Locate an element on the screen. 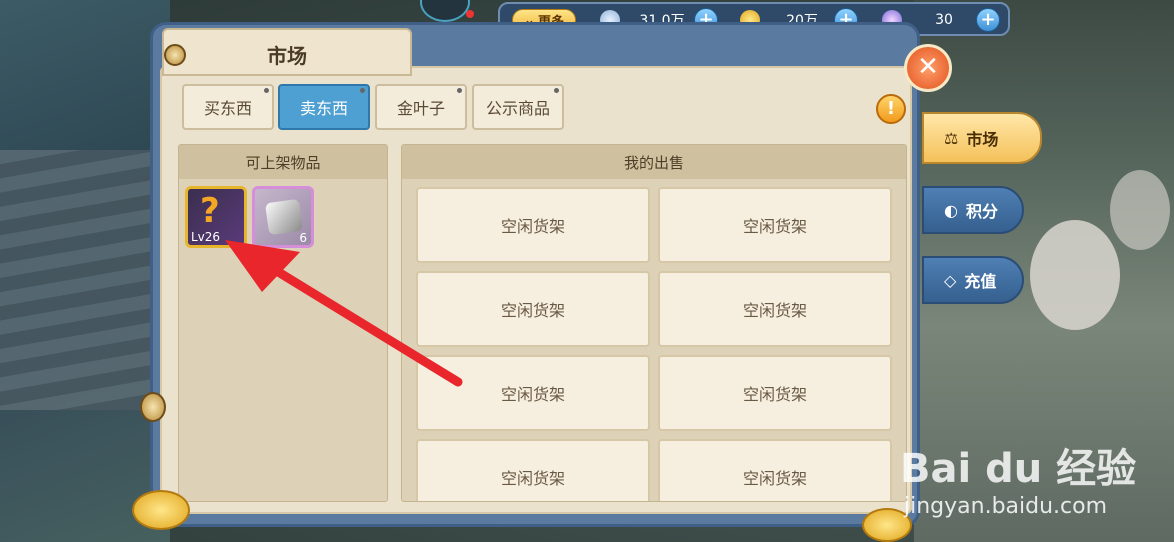 This screenshot has width=1174, height=542. tab-sell: 卖东西 is located at coordinates (324, 107).